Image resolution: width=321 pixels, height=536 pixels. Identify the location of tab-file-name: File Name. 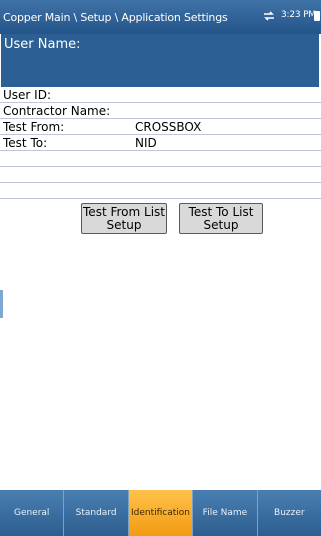
(225, 513).